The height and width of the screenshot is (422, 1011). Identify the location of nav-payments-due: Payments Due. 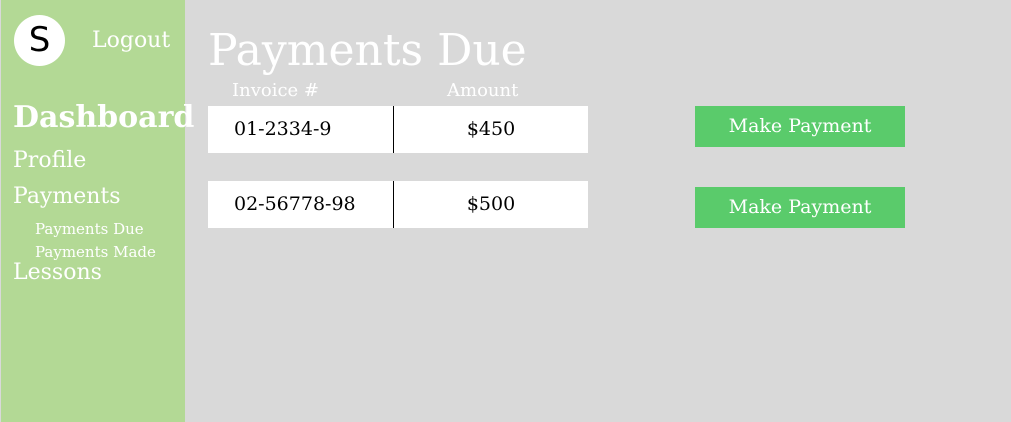
(89, 229).